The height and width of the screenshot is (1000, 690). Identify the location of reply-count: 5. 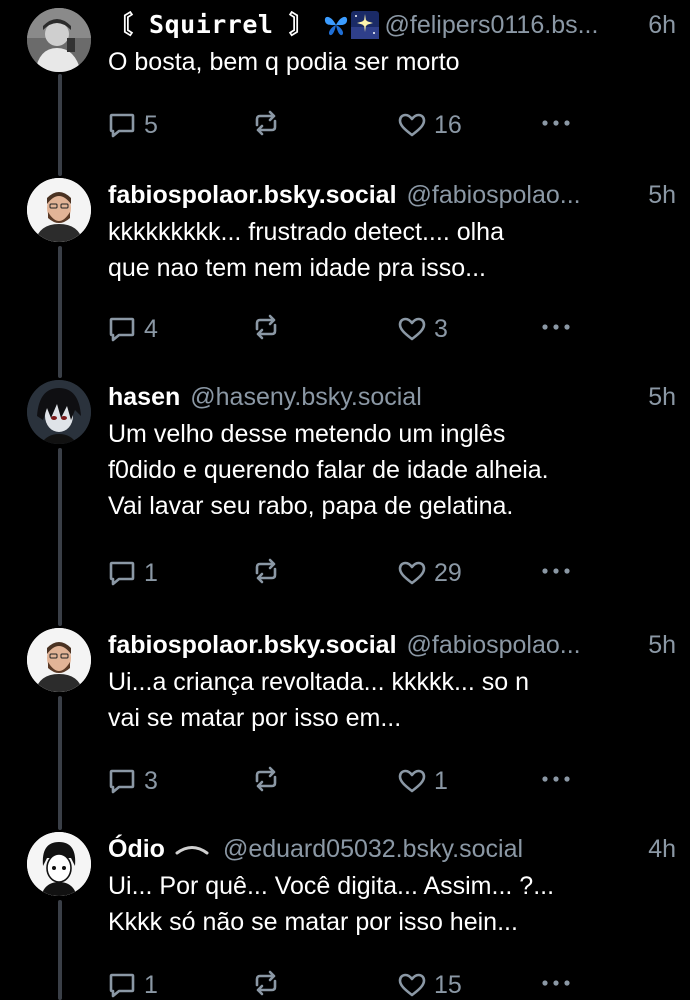
(151, 125).